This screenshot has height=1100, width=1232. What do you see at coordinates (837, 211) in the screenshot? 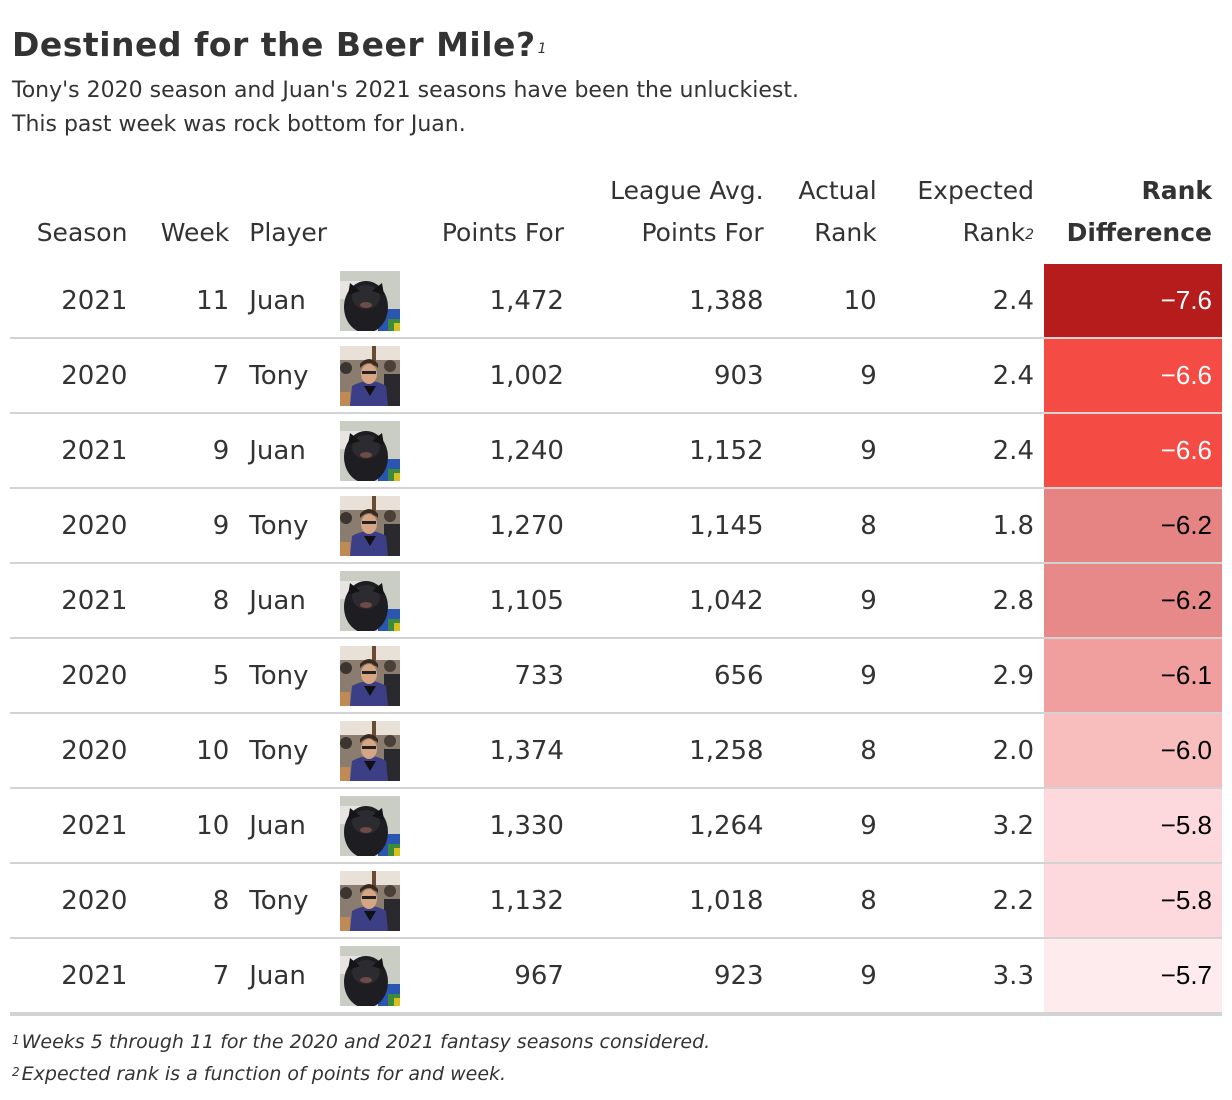
I see `col-actual-rank: Actual Rank` at bounding box center [837, 211].